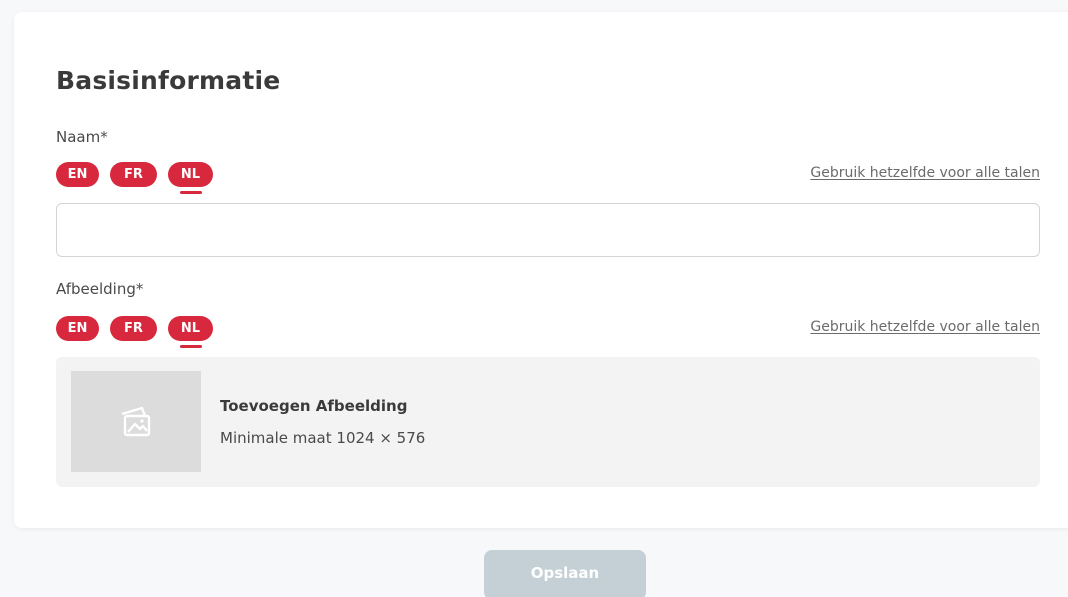  Describe the element at coordinates (133, 328) in the screenshot. I see `image-lang-tab-fr: FR` at that location.